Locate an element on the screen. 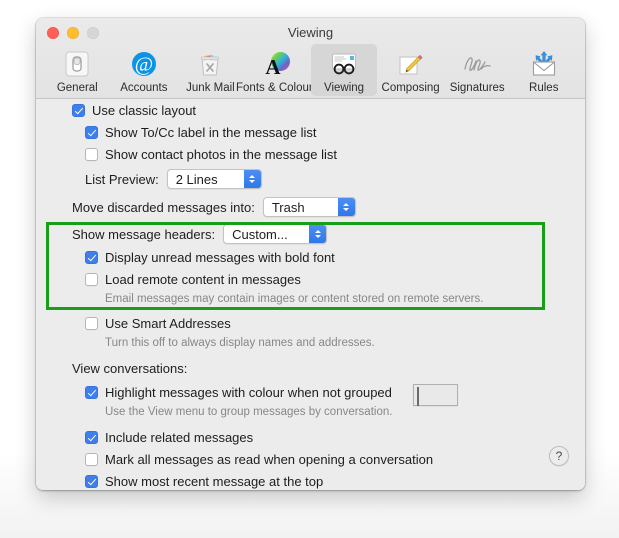  move-discarded-label: Move discarded messages into: is located at coordinates (163, 207).